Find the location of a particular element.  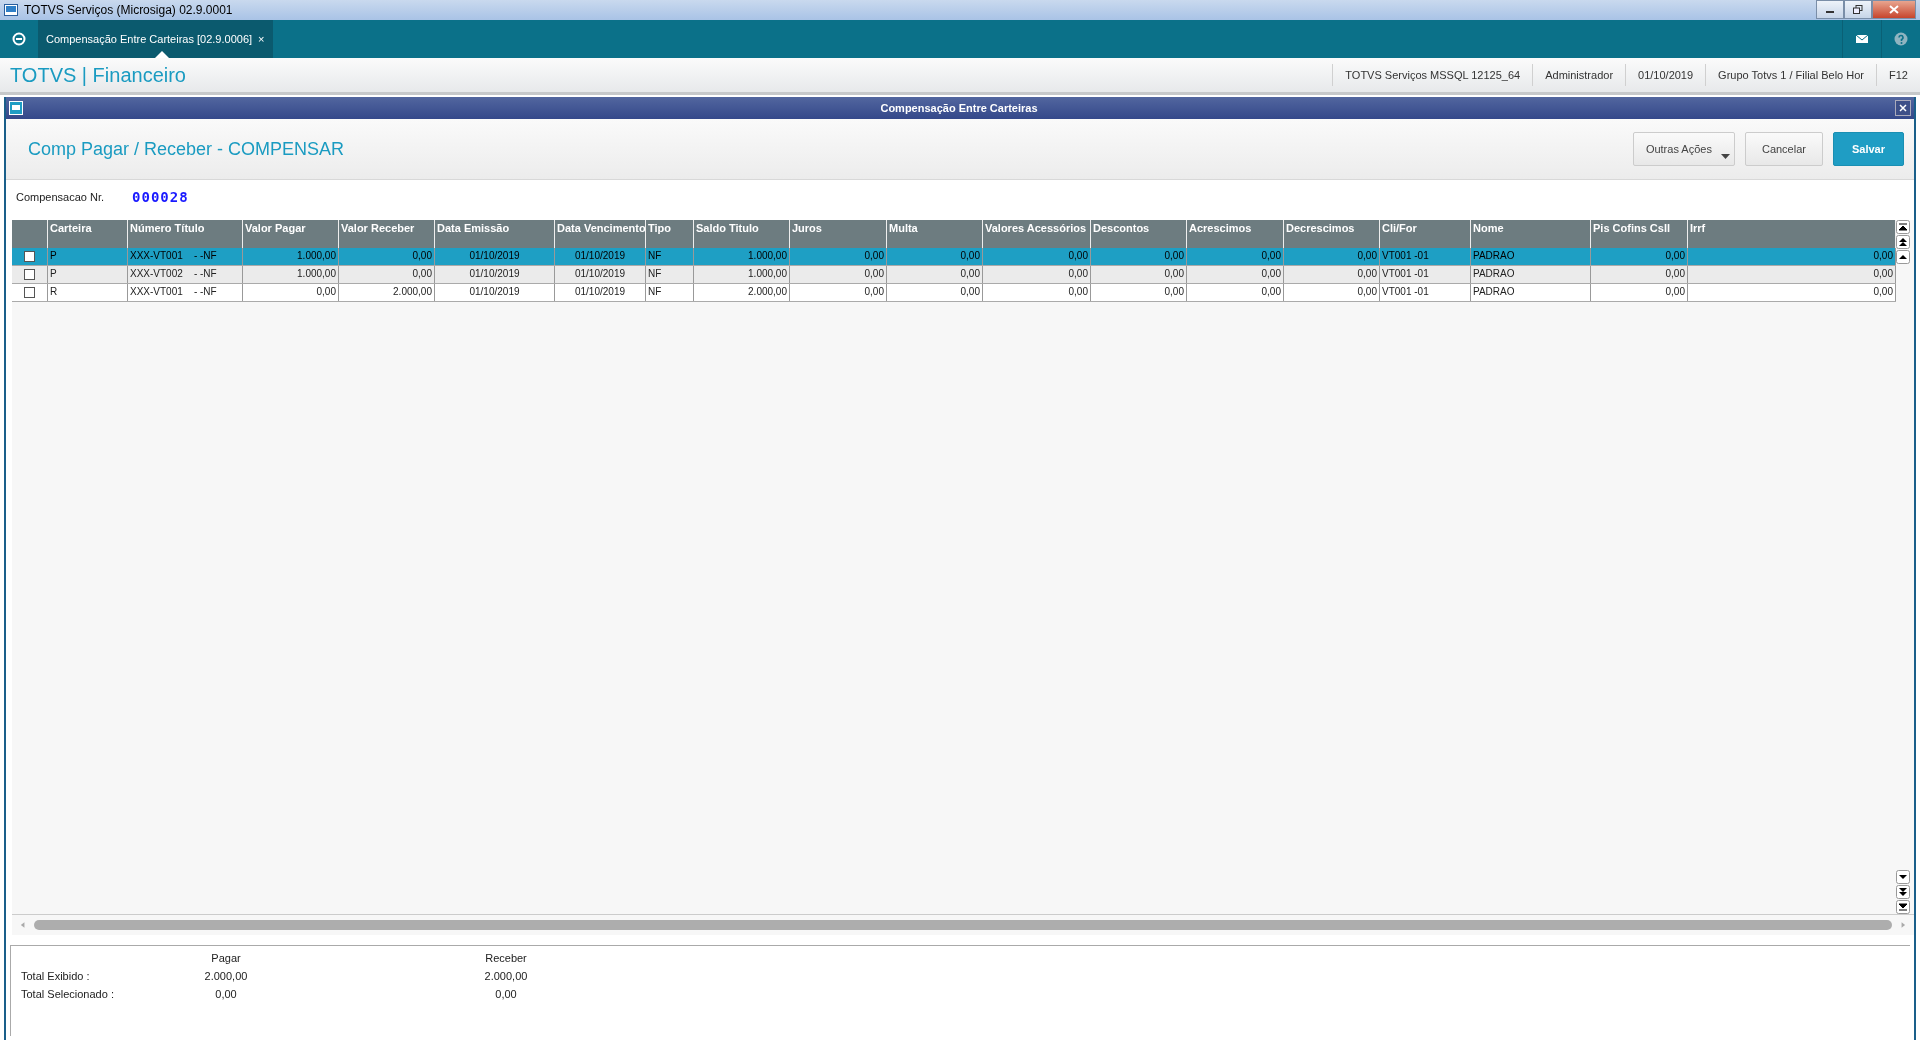

minimize-button is located at coordinates (1830, 9).